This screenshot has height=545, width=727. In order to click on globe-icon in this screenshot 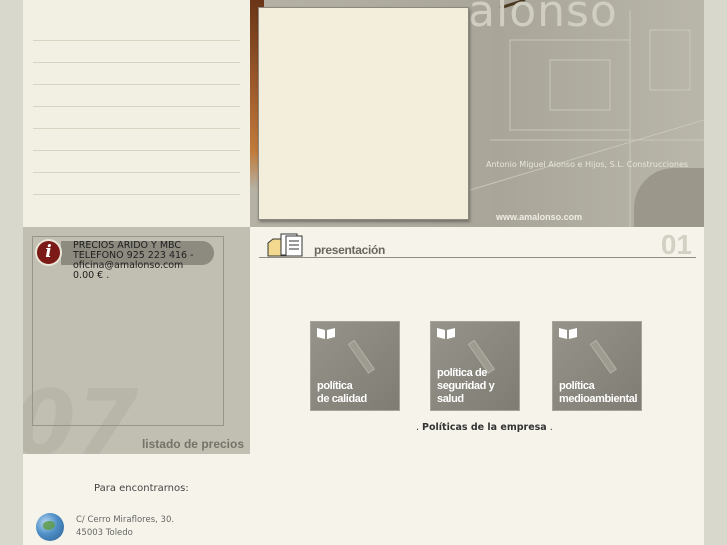, I will do `click(50, 527)`.